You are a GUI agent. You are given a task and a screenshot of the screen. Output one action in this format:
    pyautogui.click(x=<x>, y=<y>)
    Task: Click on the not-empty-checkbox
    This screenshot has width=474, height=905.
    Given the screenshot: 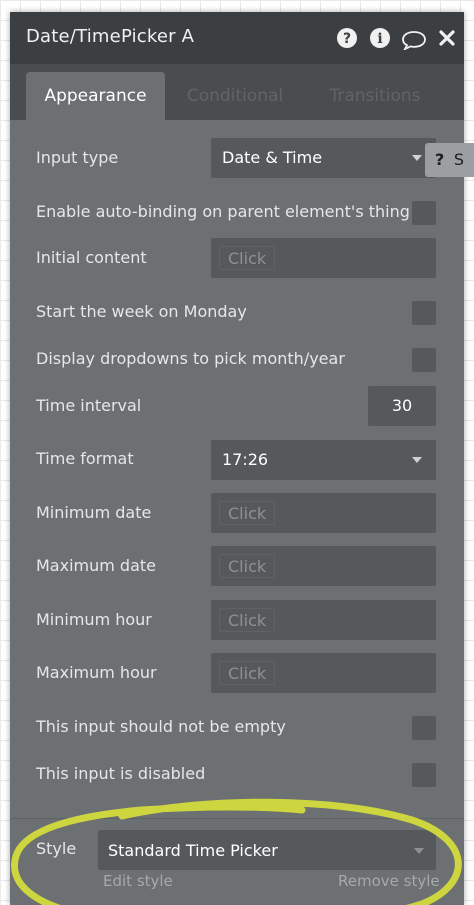 What is the action you would take?
    pyautogui.click(x=424, y=728)
    